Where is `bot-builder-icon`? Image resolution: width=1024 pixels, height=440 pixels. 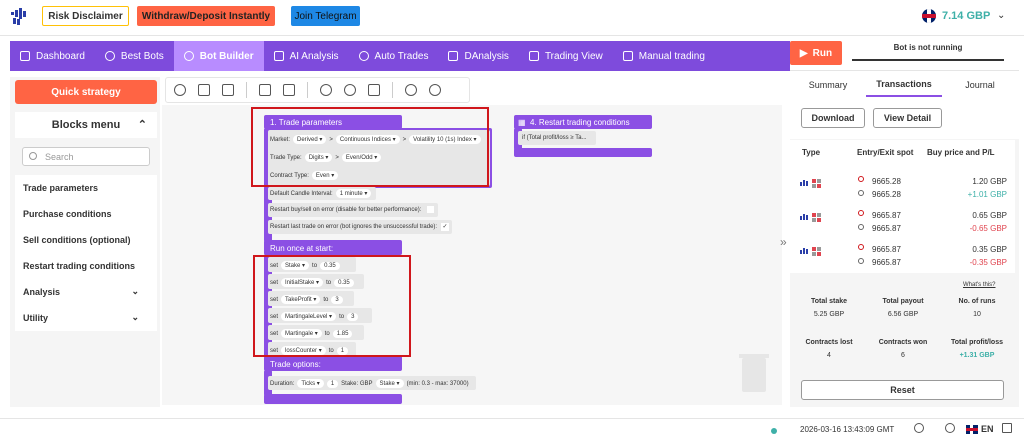 bot-builder-icon is located at coordinates (188, 56).